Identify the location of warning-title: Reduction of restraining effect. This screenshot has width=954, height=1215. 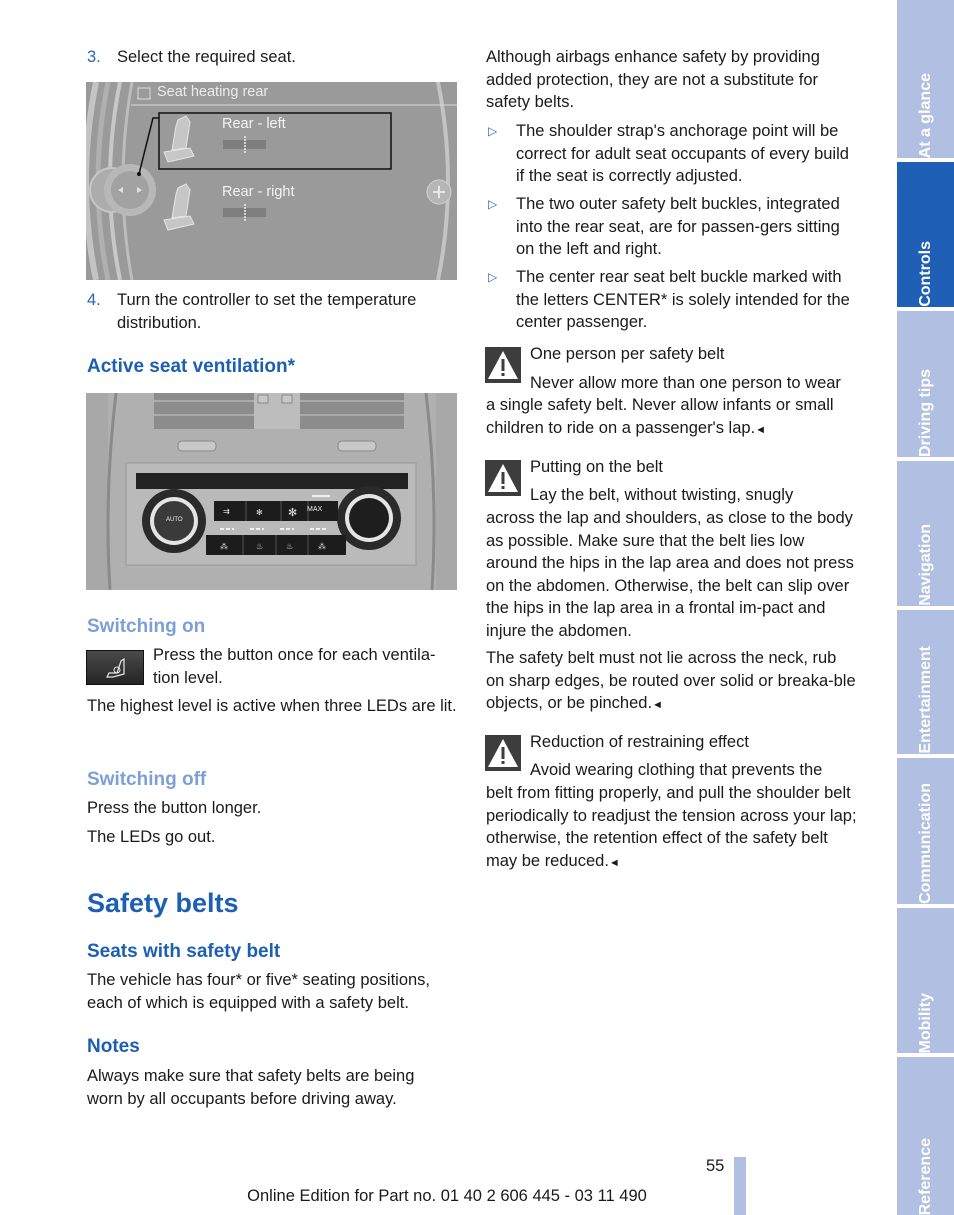
(639, 742).